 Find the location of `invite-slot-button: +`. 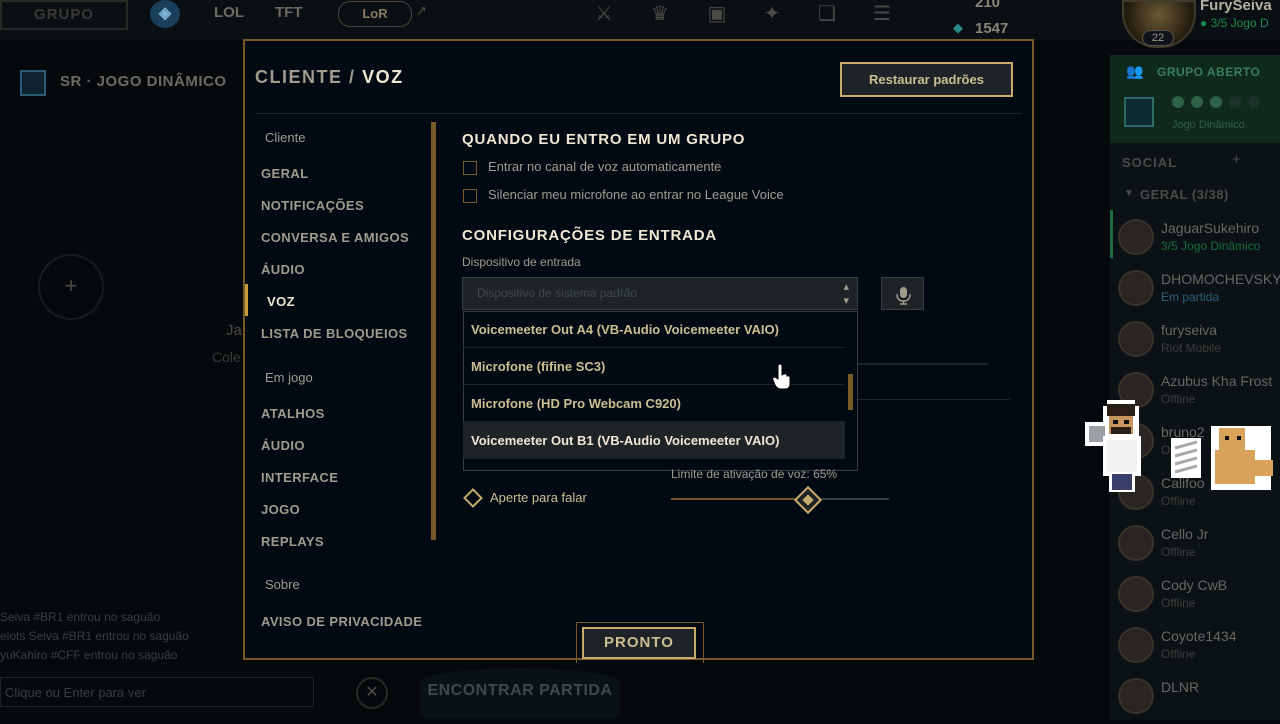

invite-slot-button: + is located at coordinates (71, 287).